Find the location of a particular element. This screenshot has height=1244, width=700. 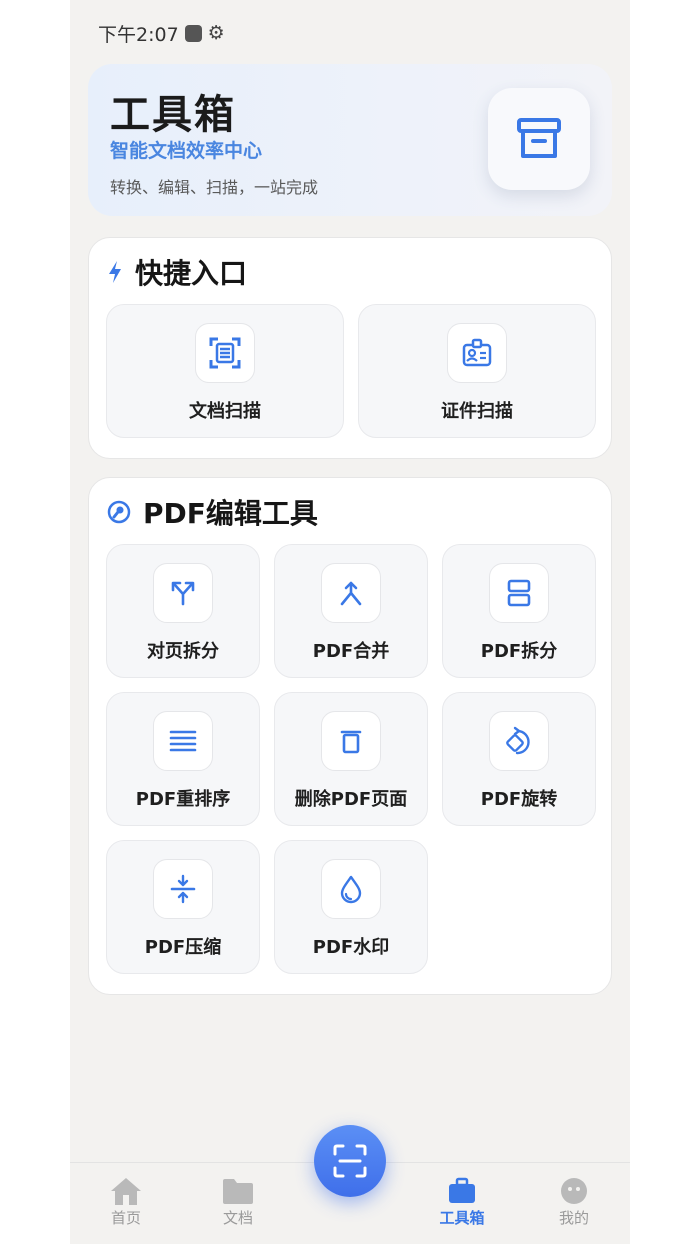

tile-label: PDF压缩 is located at coordinates (183, 947).